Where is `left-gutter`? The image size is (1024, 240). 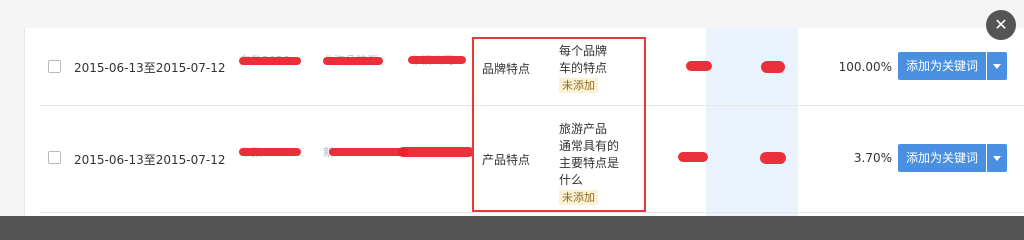
left-gutter is located at coordinates (12, 122).